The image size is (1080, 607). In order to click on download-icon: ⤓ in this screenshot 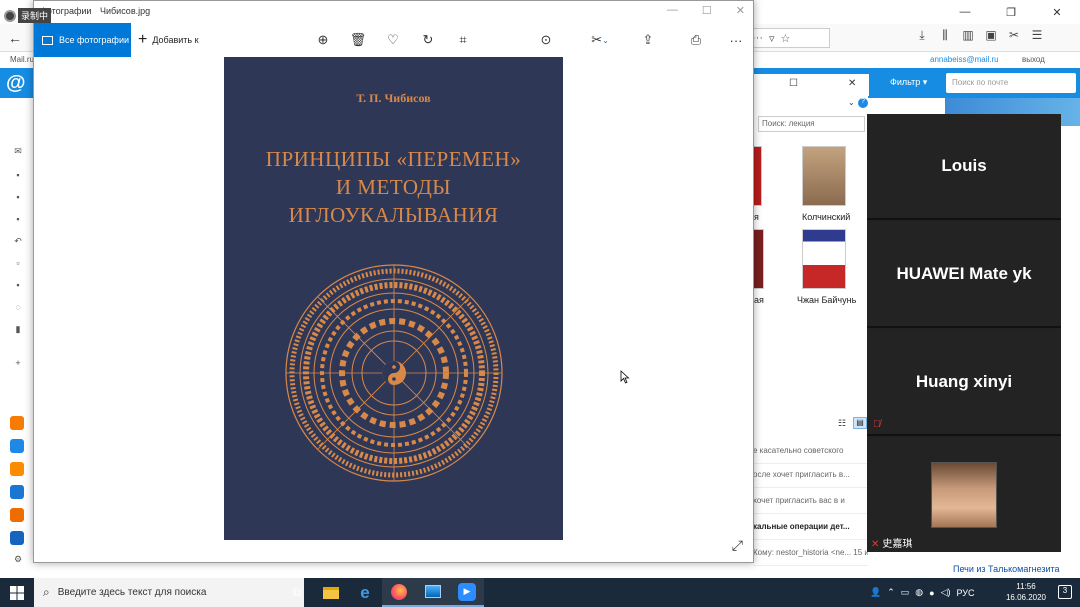, I will do `click(922, 35)`.